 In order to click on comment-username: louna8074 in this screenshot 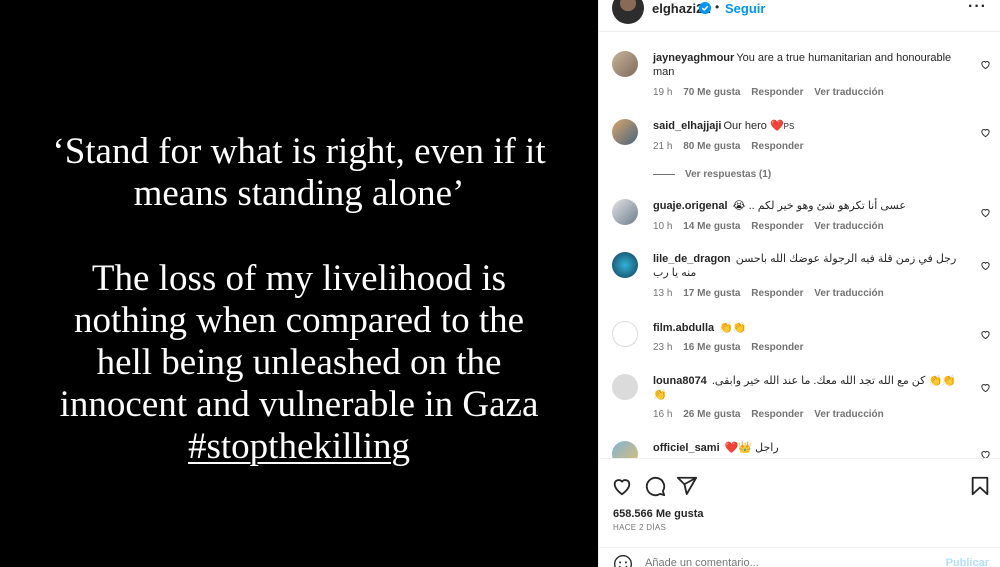, I will do `click(680, 381)`.